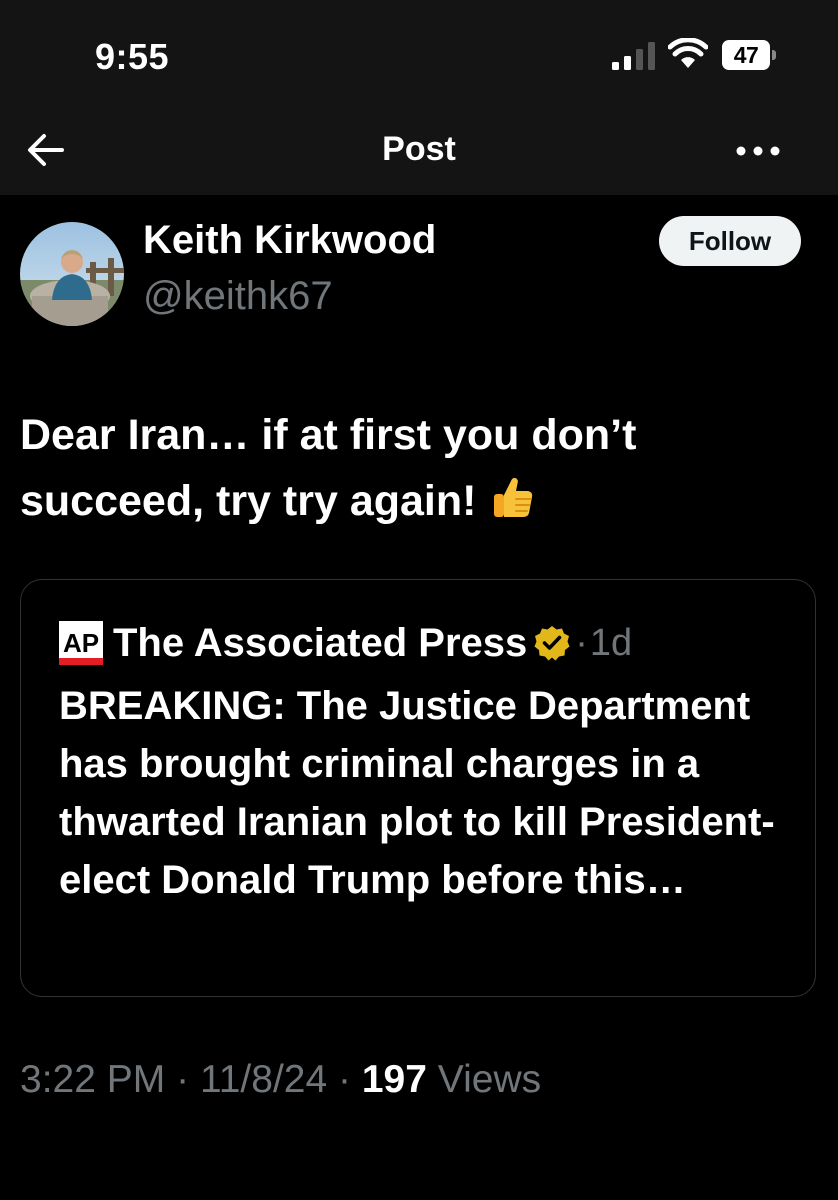  What do you see at coordinates (320, 642) in the screenshot?
I see `quote-author-name: The Associated Press` at bounding box center [320, 642].